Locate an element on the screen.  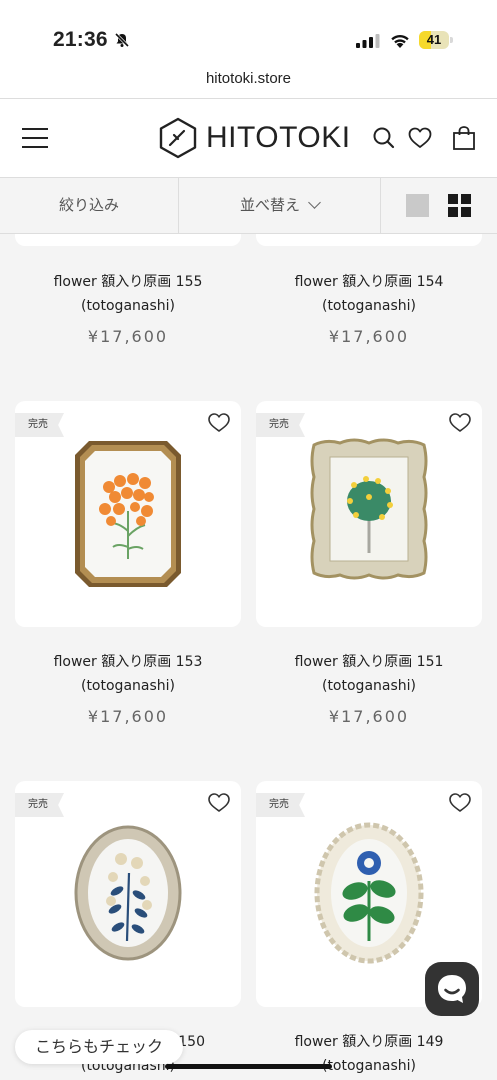
site-header: HITOTOKI is located at coordinates (248, 138).